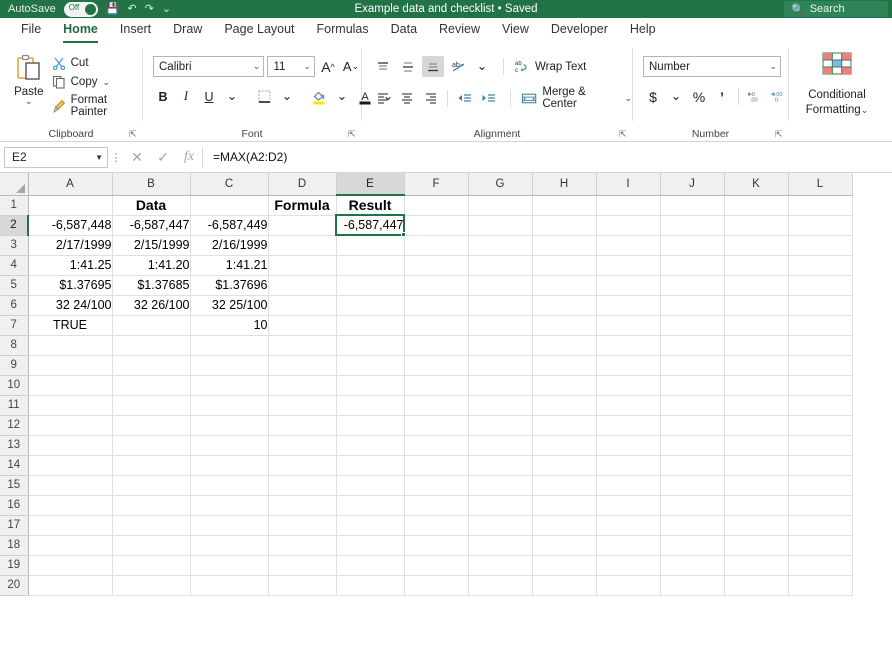 This screenshot has height=645, width=892. What do you see at coordinates (229, 465) in the screenshot?
I see `cell-C14` at bounding box center [229, 465].